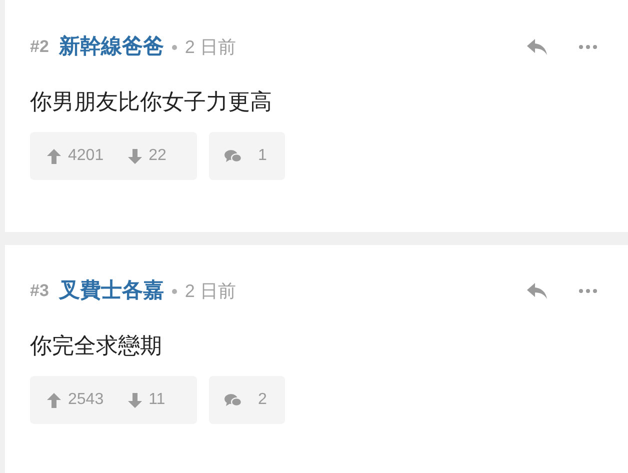  Describe the element at coordinates (146, 400) in the screenshot. I see `downvote-button: 11` at that location.